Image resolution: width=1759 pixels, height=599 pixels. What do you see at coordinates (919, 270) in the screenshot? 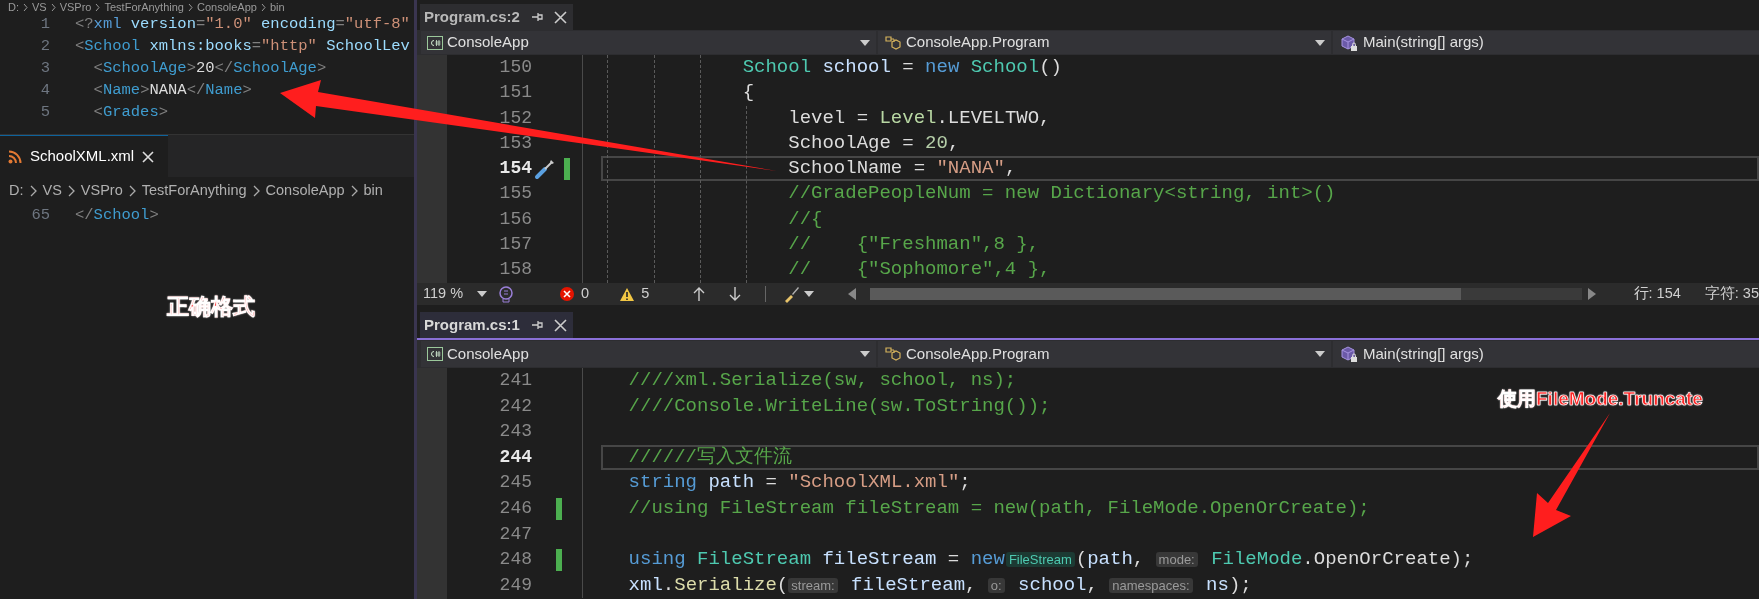
I see `code-line: // {"Sophomore",4 },` at bounding box center [919, 270].